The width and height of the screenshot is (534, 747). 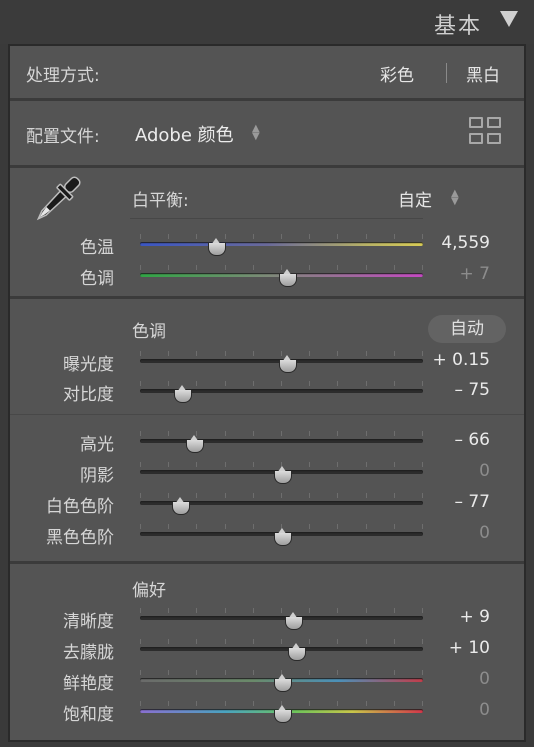 What do you see at coordinates (88, 715) in the screenshot?
I see `slider-label: 饱和度` at bounding box center [88, 715].